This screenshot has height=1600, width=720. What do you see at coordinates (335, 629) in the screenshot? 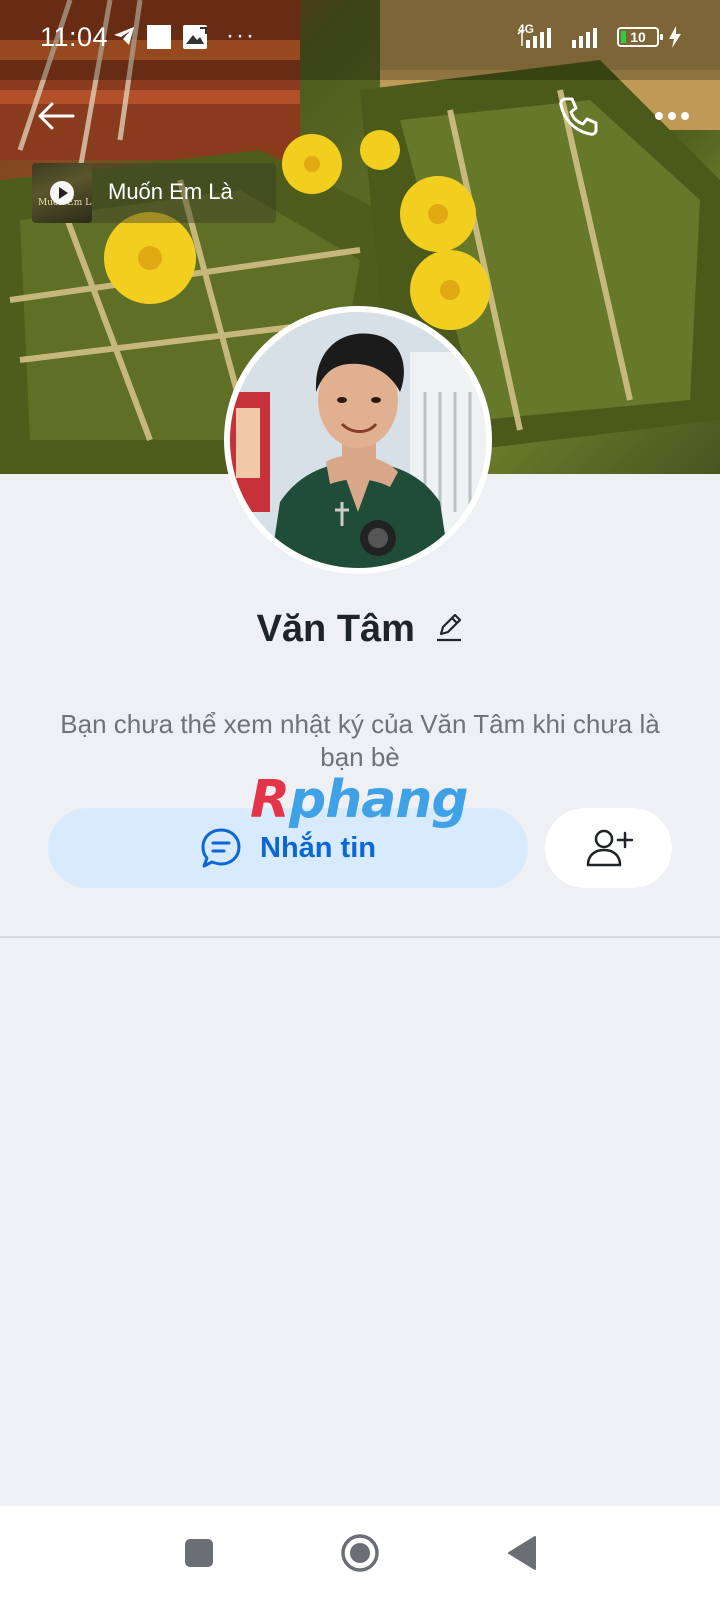
I see `profile-name: Văn Tâm` at bounding box center [335, 629].